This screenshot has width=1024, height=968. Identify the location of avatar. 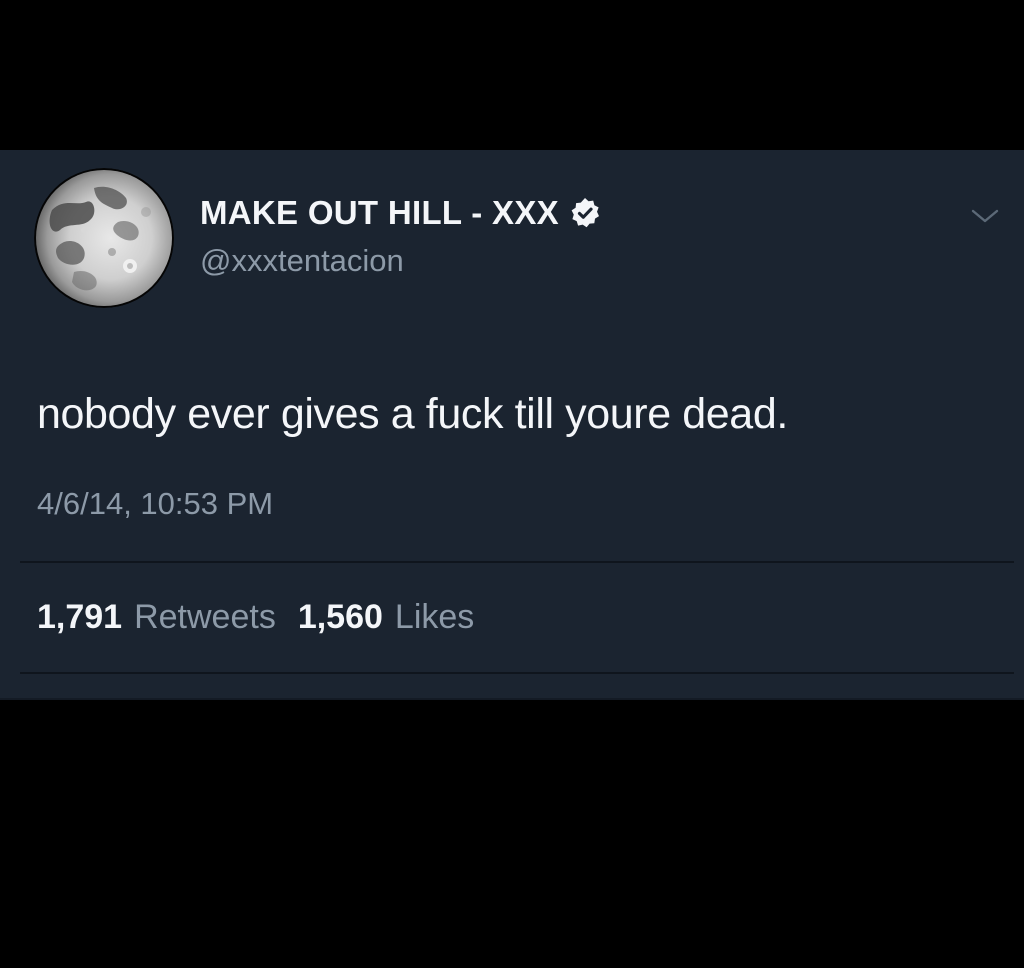
(104, 238).